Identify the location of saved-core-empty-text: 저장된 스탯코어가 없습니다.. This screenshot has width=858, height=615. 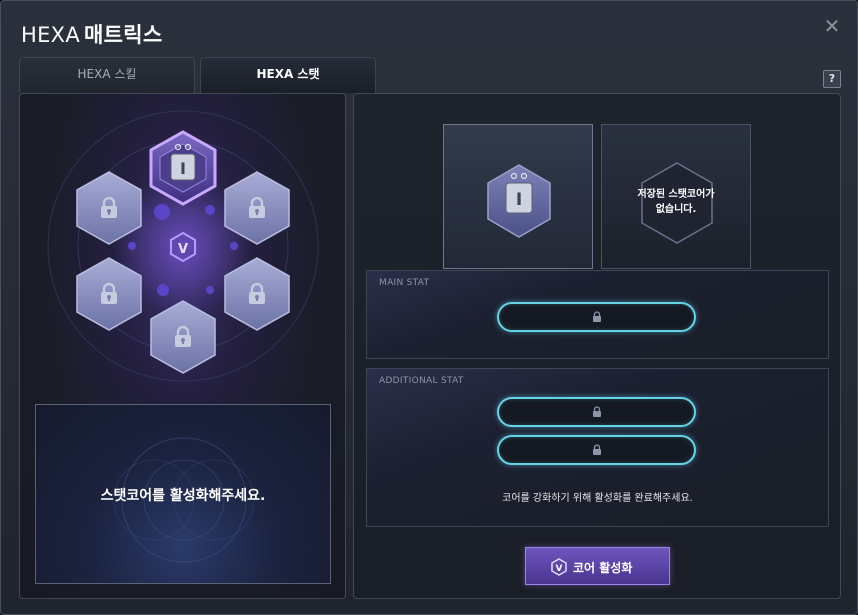
(676, 202).